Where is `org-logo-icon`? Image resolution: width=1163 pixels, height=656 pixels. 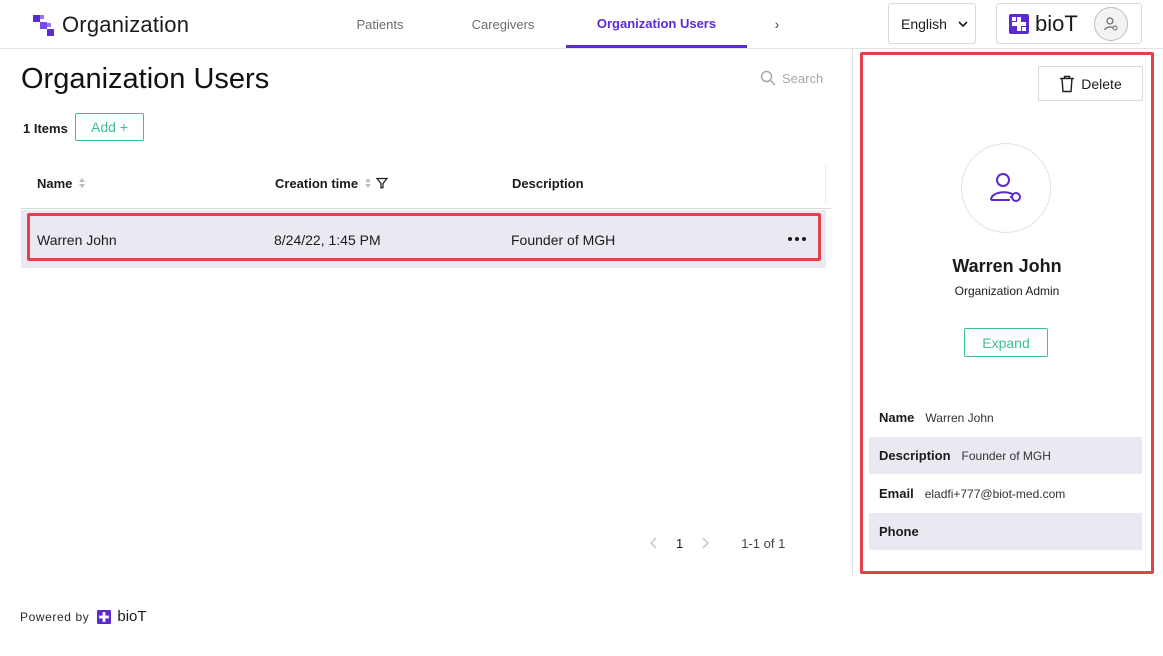
org-logo-icon is located at coordinates (43, 25).